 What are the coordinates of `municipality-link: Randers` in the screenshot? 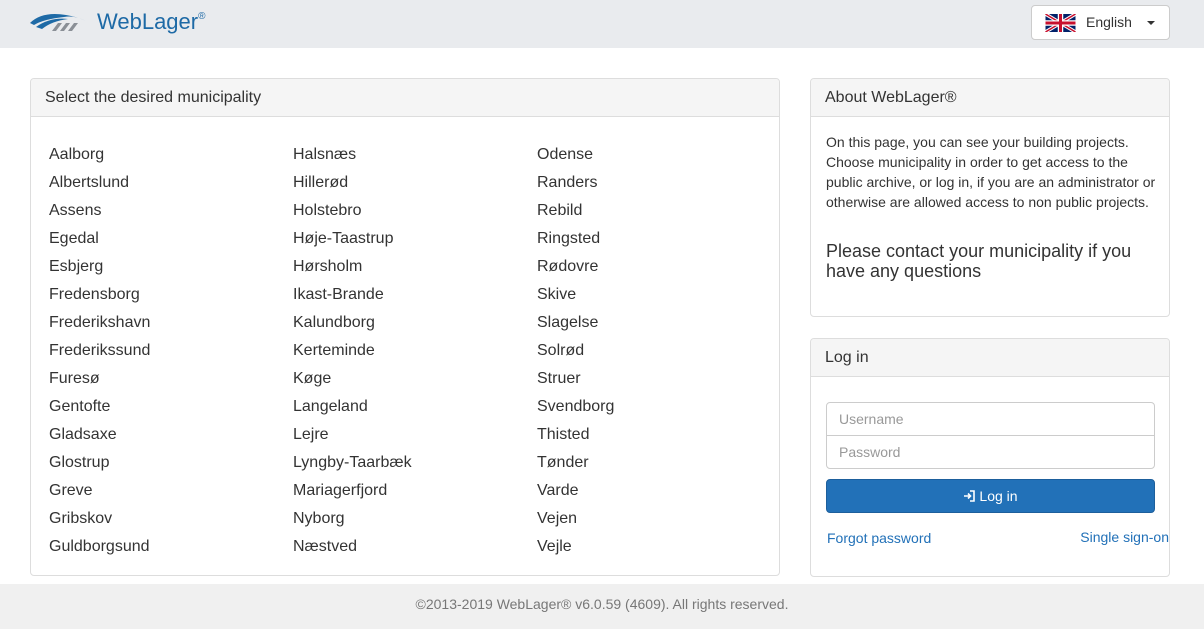 It's located at (575, 187).